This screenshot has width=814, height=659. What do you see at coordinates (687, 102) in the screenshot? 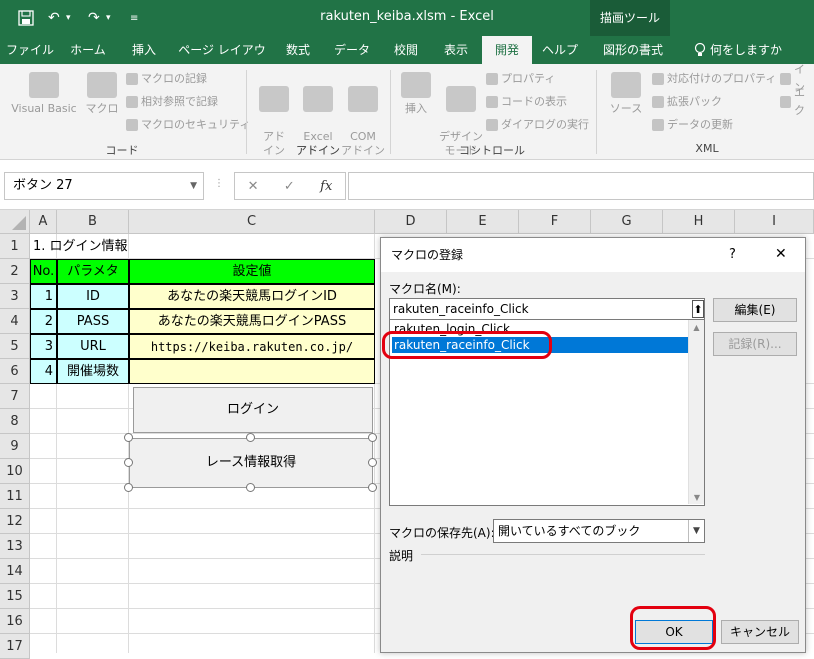
I see `expansion-packs-button: 拡張パック` at bounding box center [687, 102].